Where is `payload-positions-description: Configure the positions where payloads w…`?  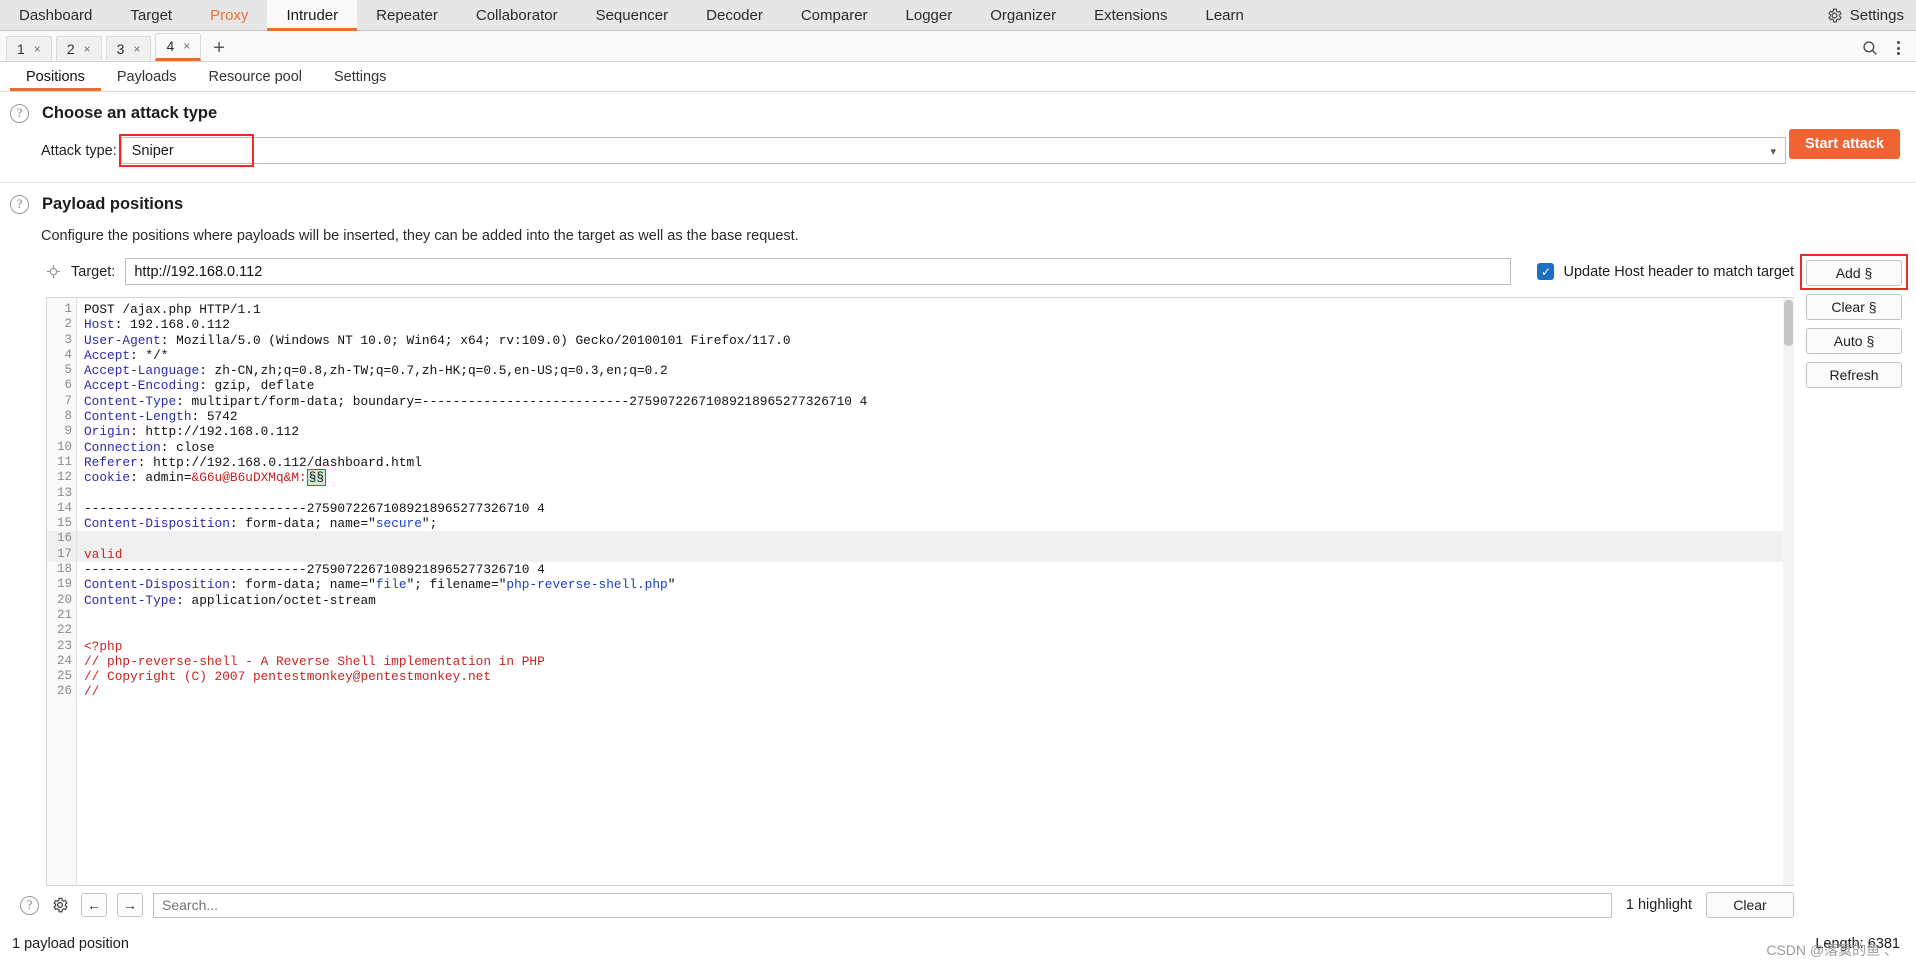 payload-positions-description: Configure the positions where payloads w… is located at coordinates (420, 236).